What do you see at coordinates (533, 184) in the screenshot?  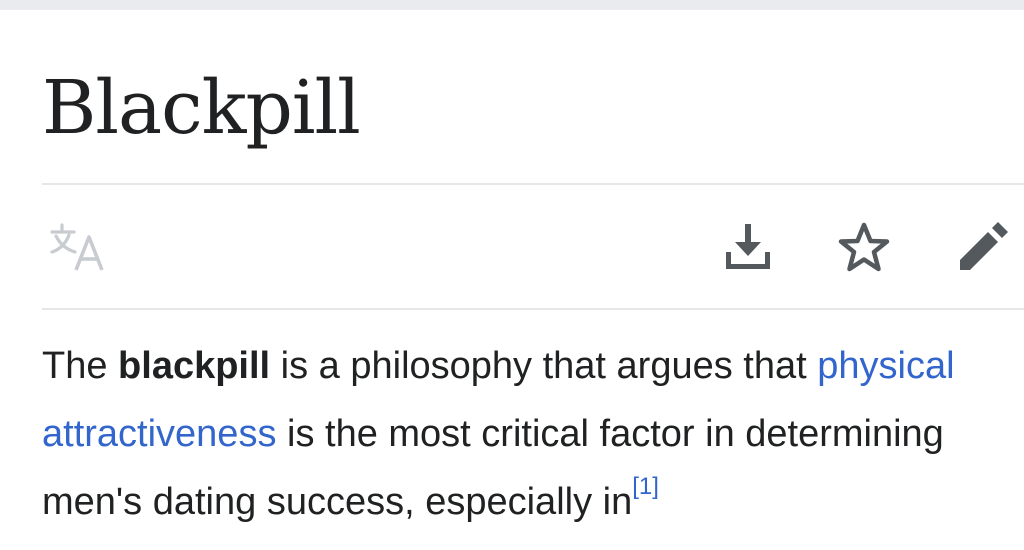 I see `title-divider` at bounding box center [533, 184].